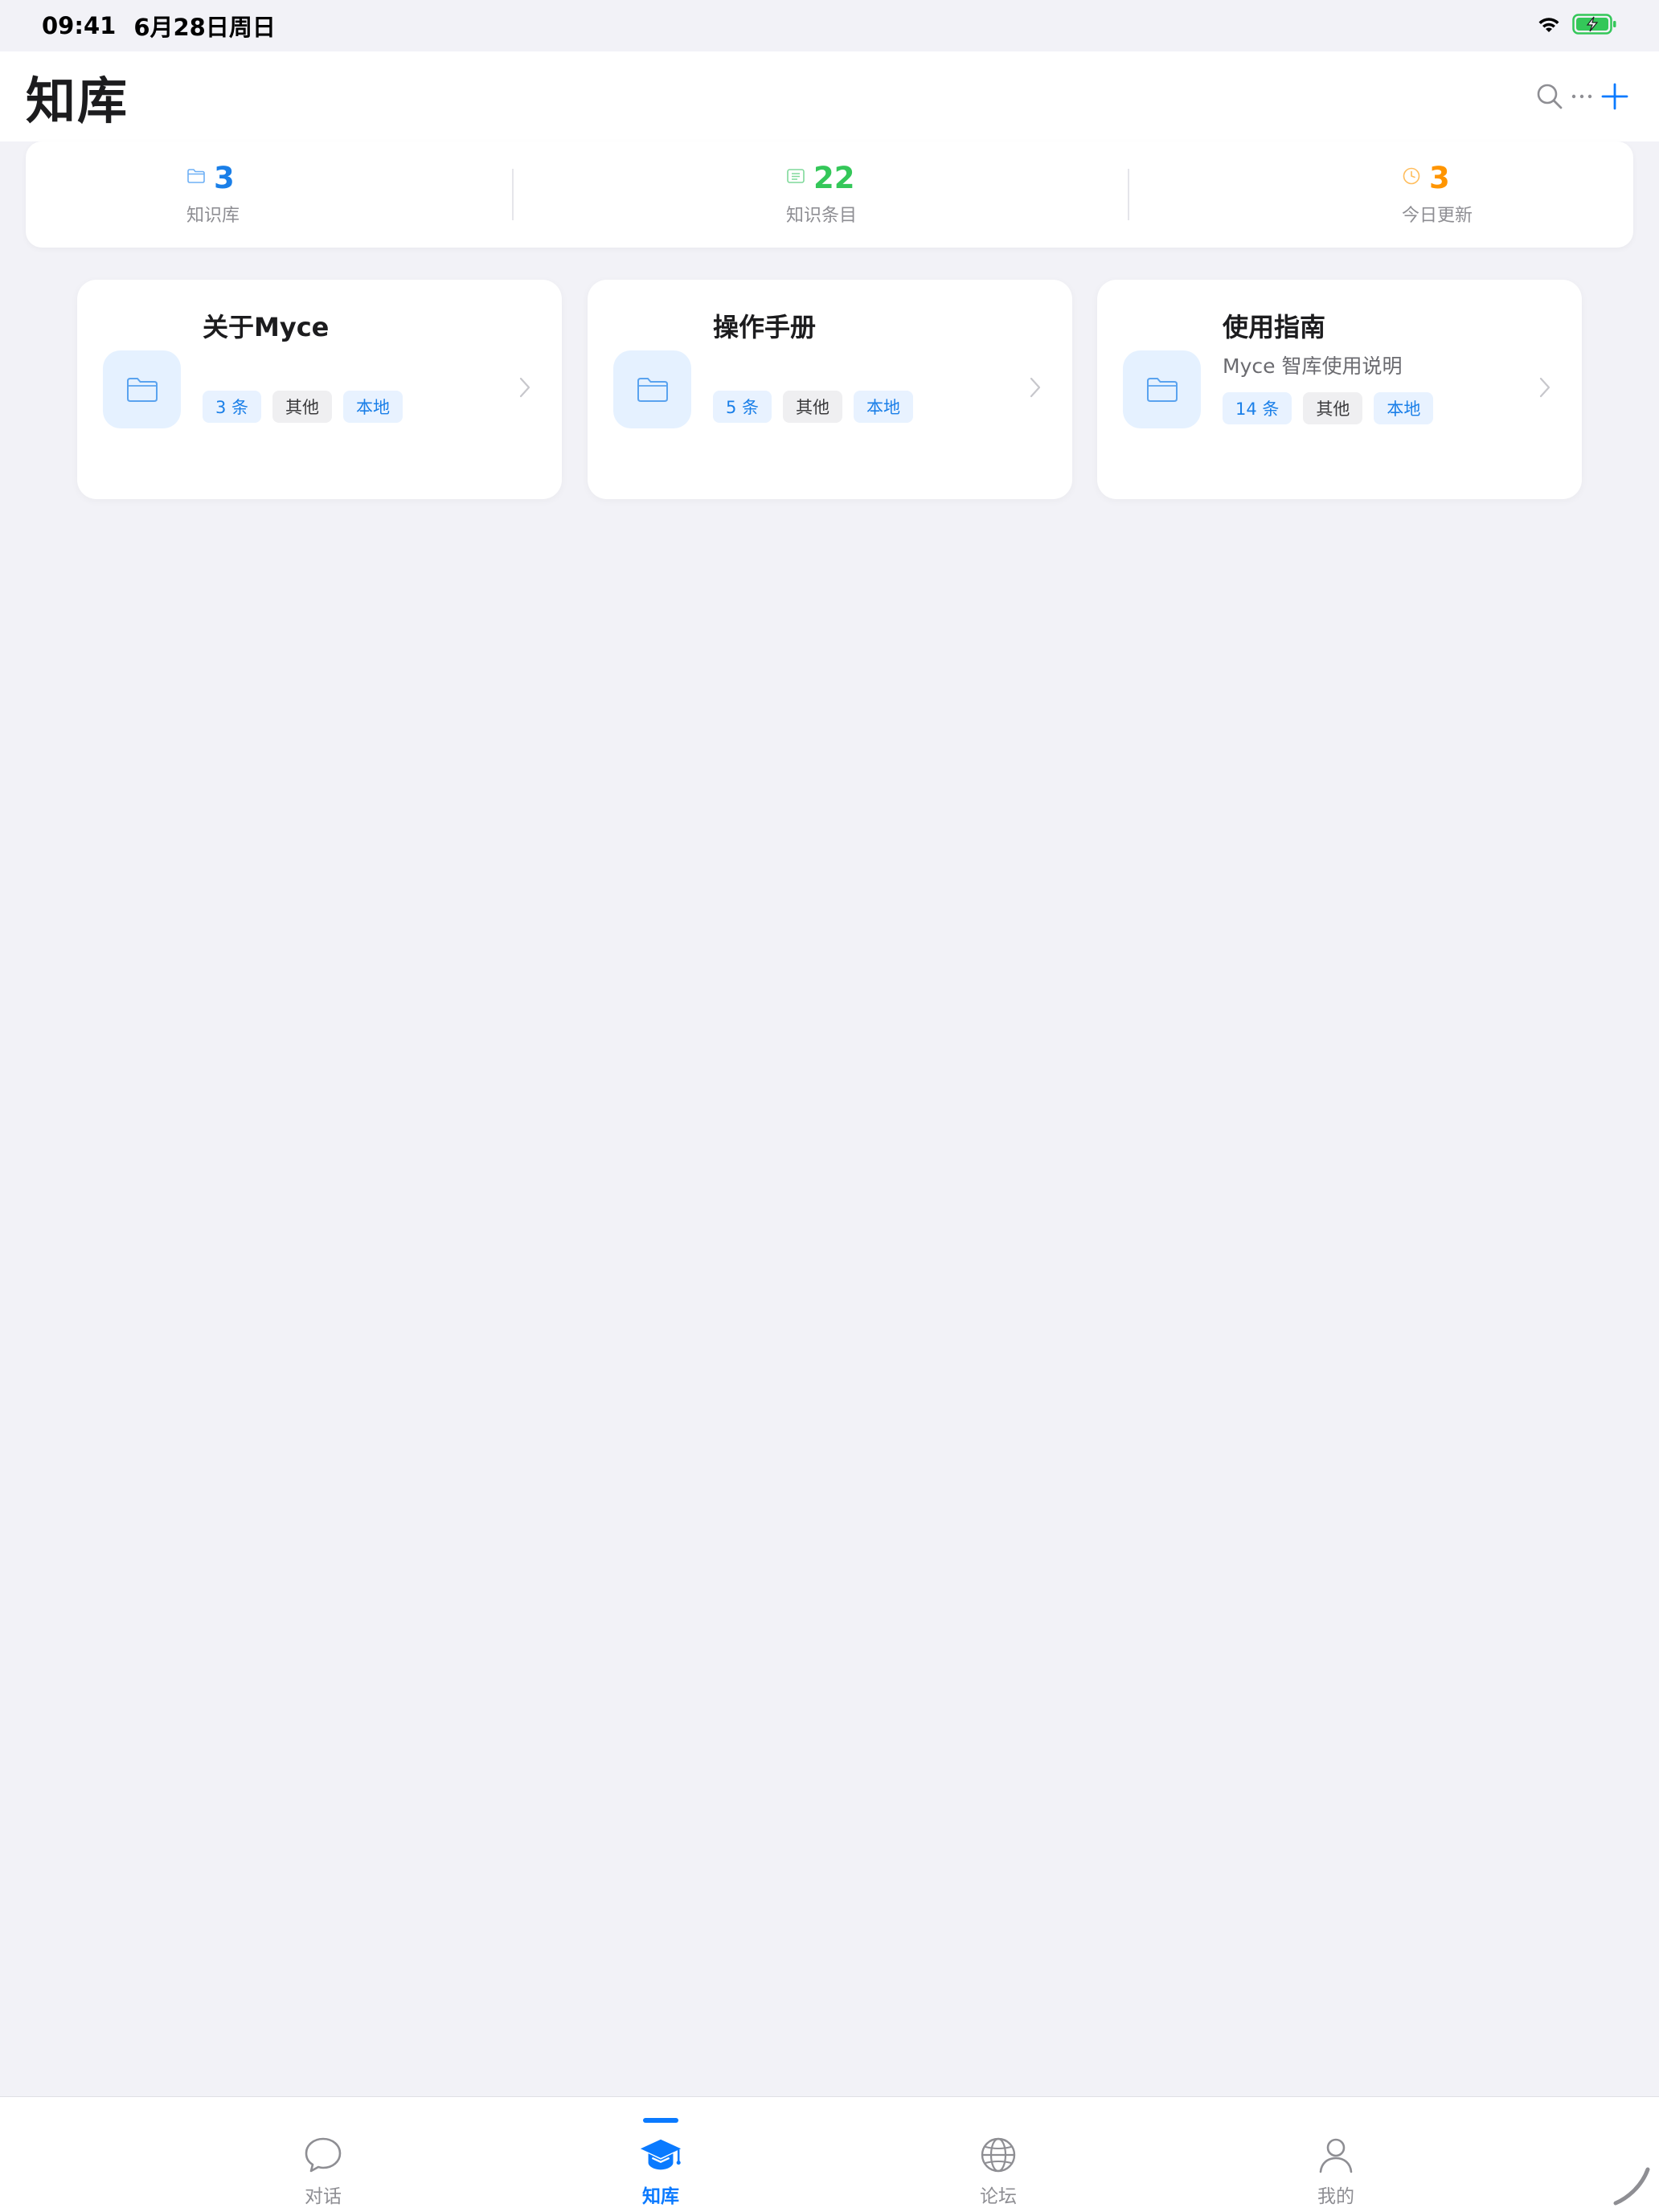 The image size is (1659, 2212). I want to click on battery-icon, so click(1594, 26).